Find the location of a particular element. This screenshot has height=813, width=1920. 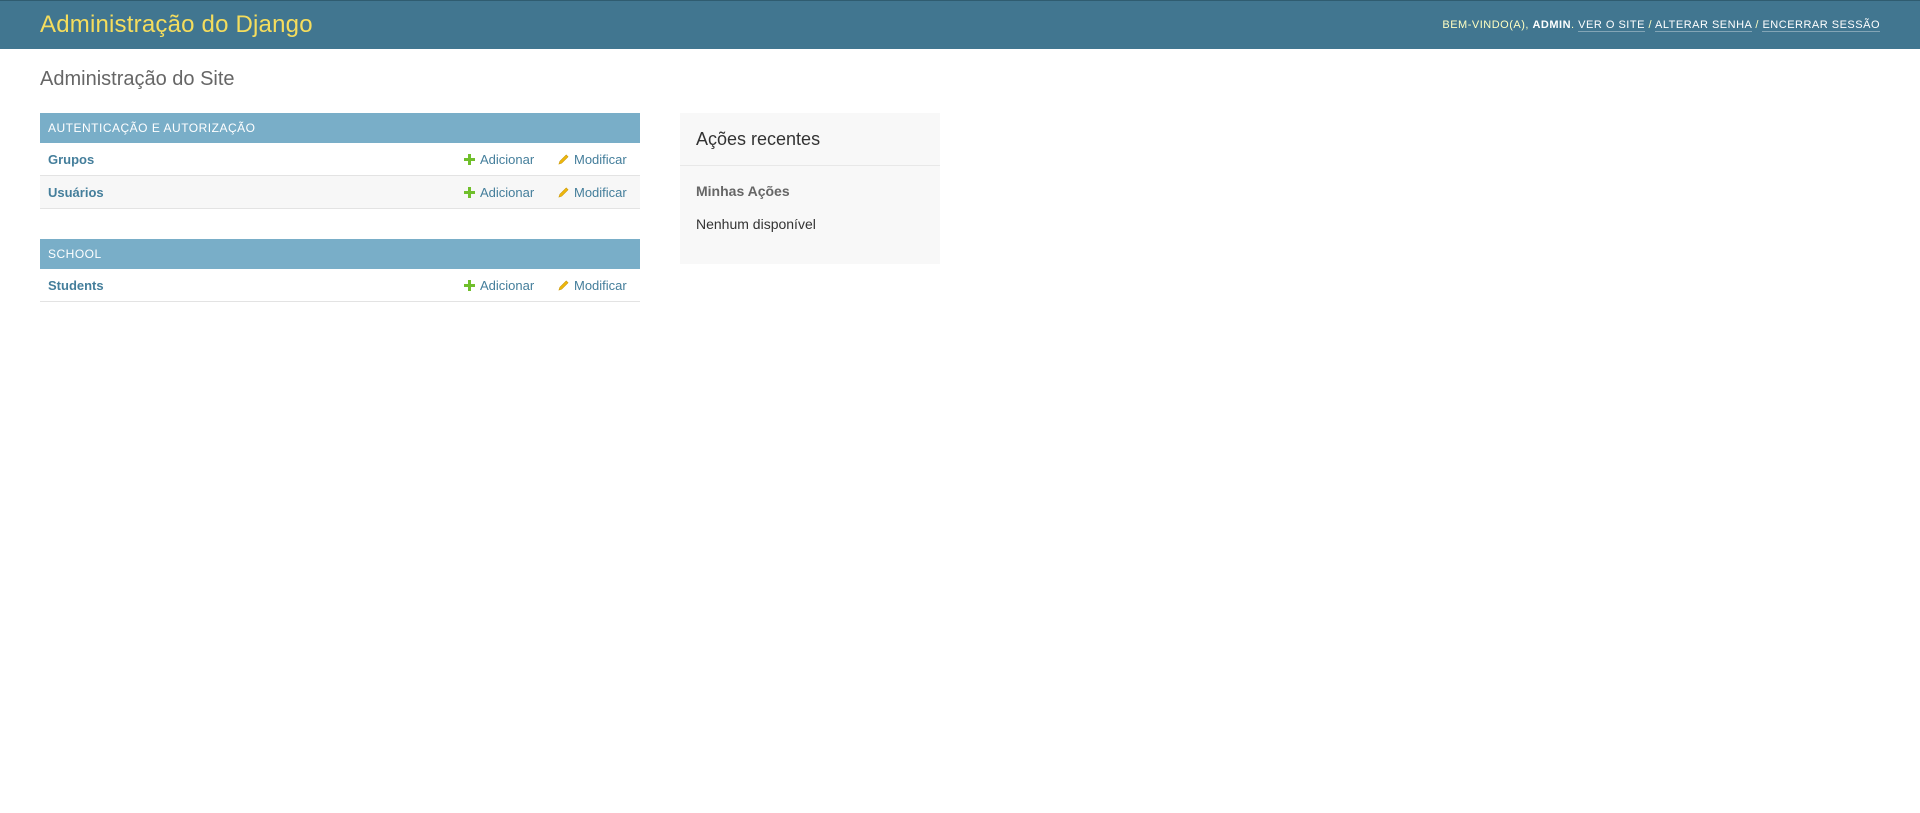

model-link-students: Students is located at coordinates (256, 285).